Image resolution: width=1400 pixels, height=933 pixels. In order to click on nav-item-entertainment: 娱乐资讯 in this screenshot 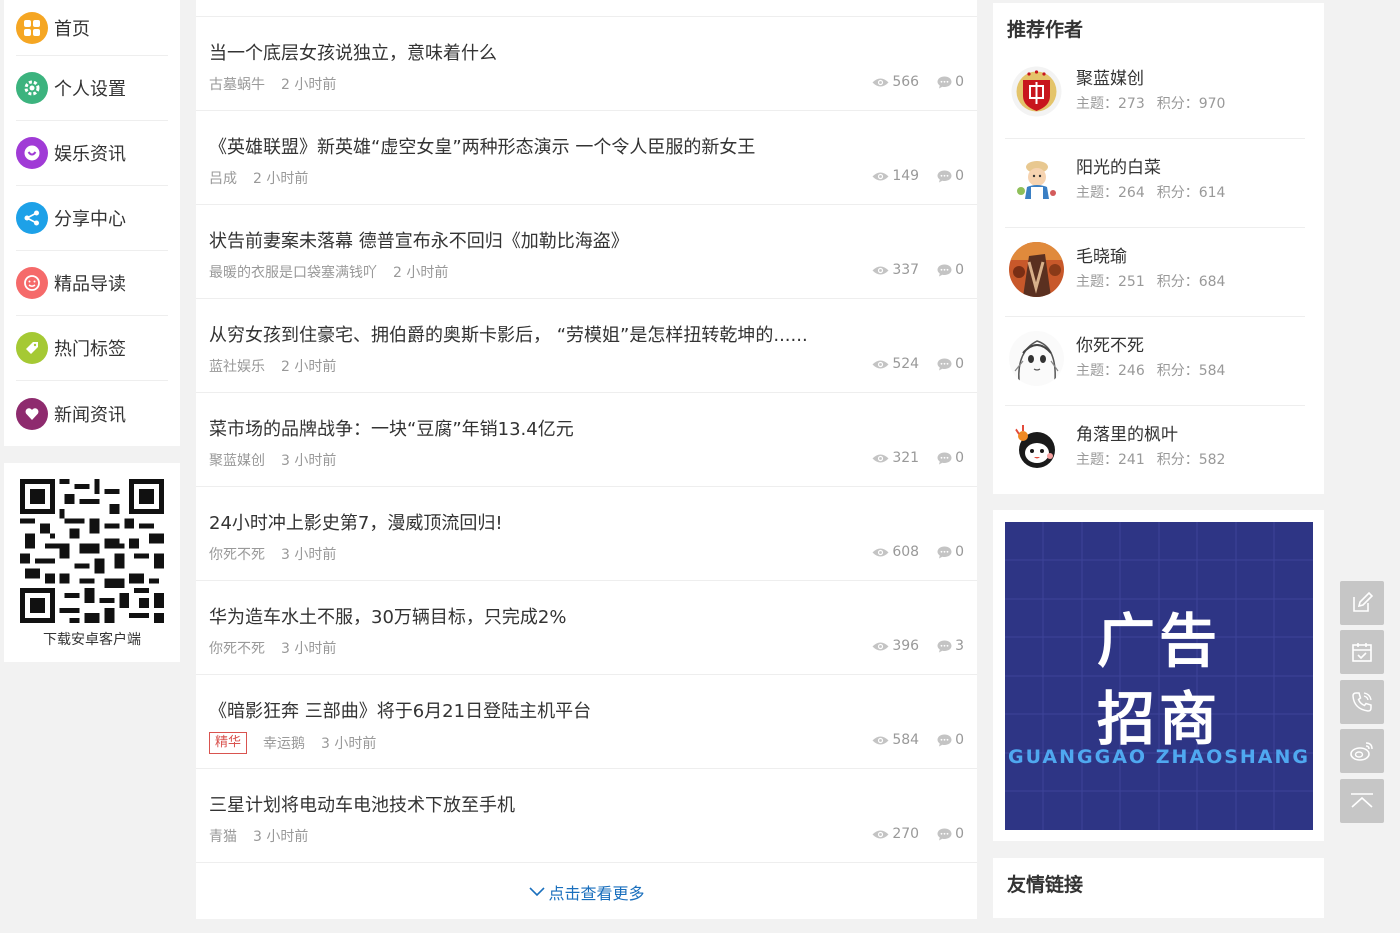, I will do `click(92, 153)`.